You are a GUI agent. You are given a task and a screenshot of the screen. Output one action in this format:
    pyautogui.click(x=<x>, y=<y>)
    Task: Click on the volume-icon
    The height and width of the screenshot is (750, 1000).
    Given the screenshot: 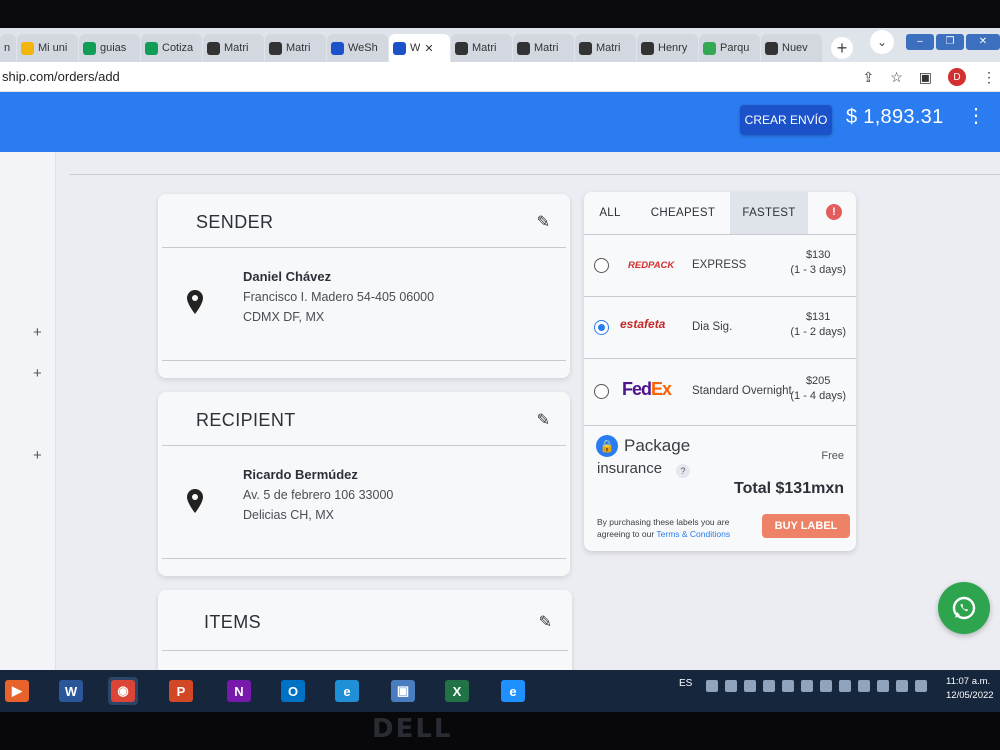 What is the action you would take?
    pyautogui.click(x=921, y=686)
    